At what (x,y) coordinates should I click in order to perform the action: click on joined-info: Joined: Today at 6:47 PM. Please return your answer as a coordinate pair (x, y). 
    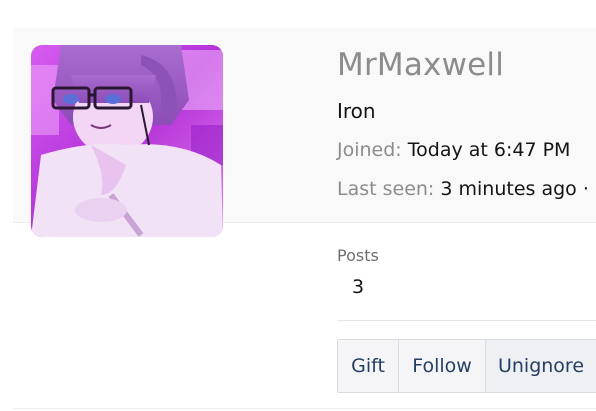
    Looking at the image, I should click on (453, 150).